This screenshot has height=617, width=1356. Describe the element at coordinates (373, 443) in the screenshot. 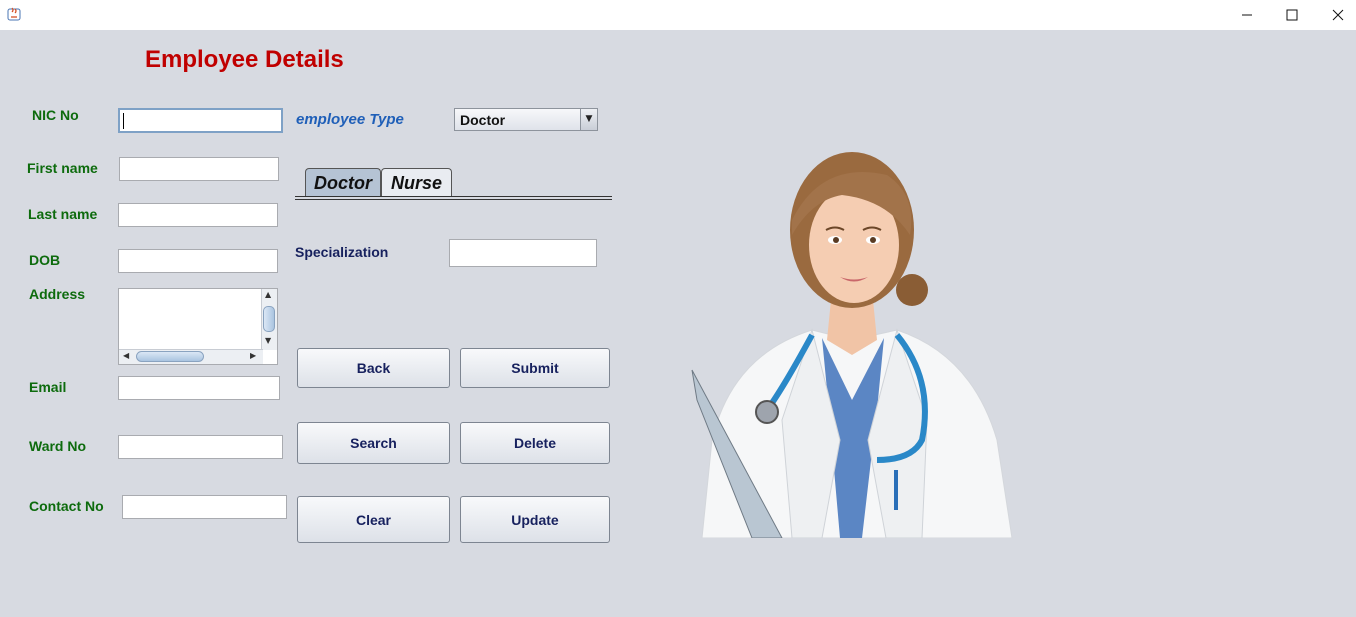

I see `search-button: Search` at that location.